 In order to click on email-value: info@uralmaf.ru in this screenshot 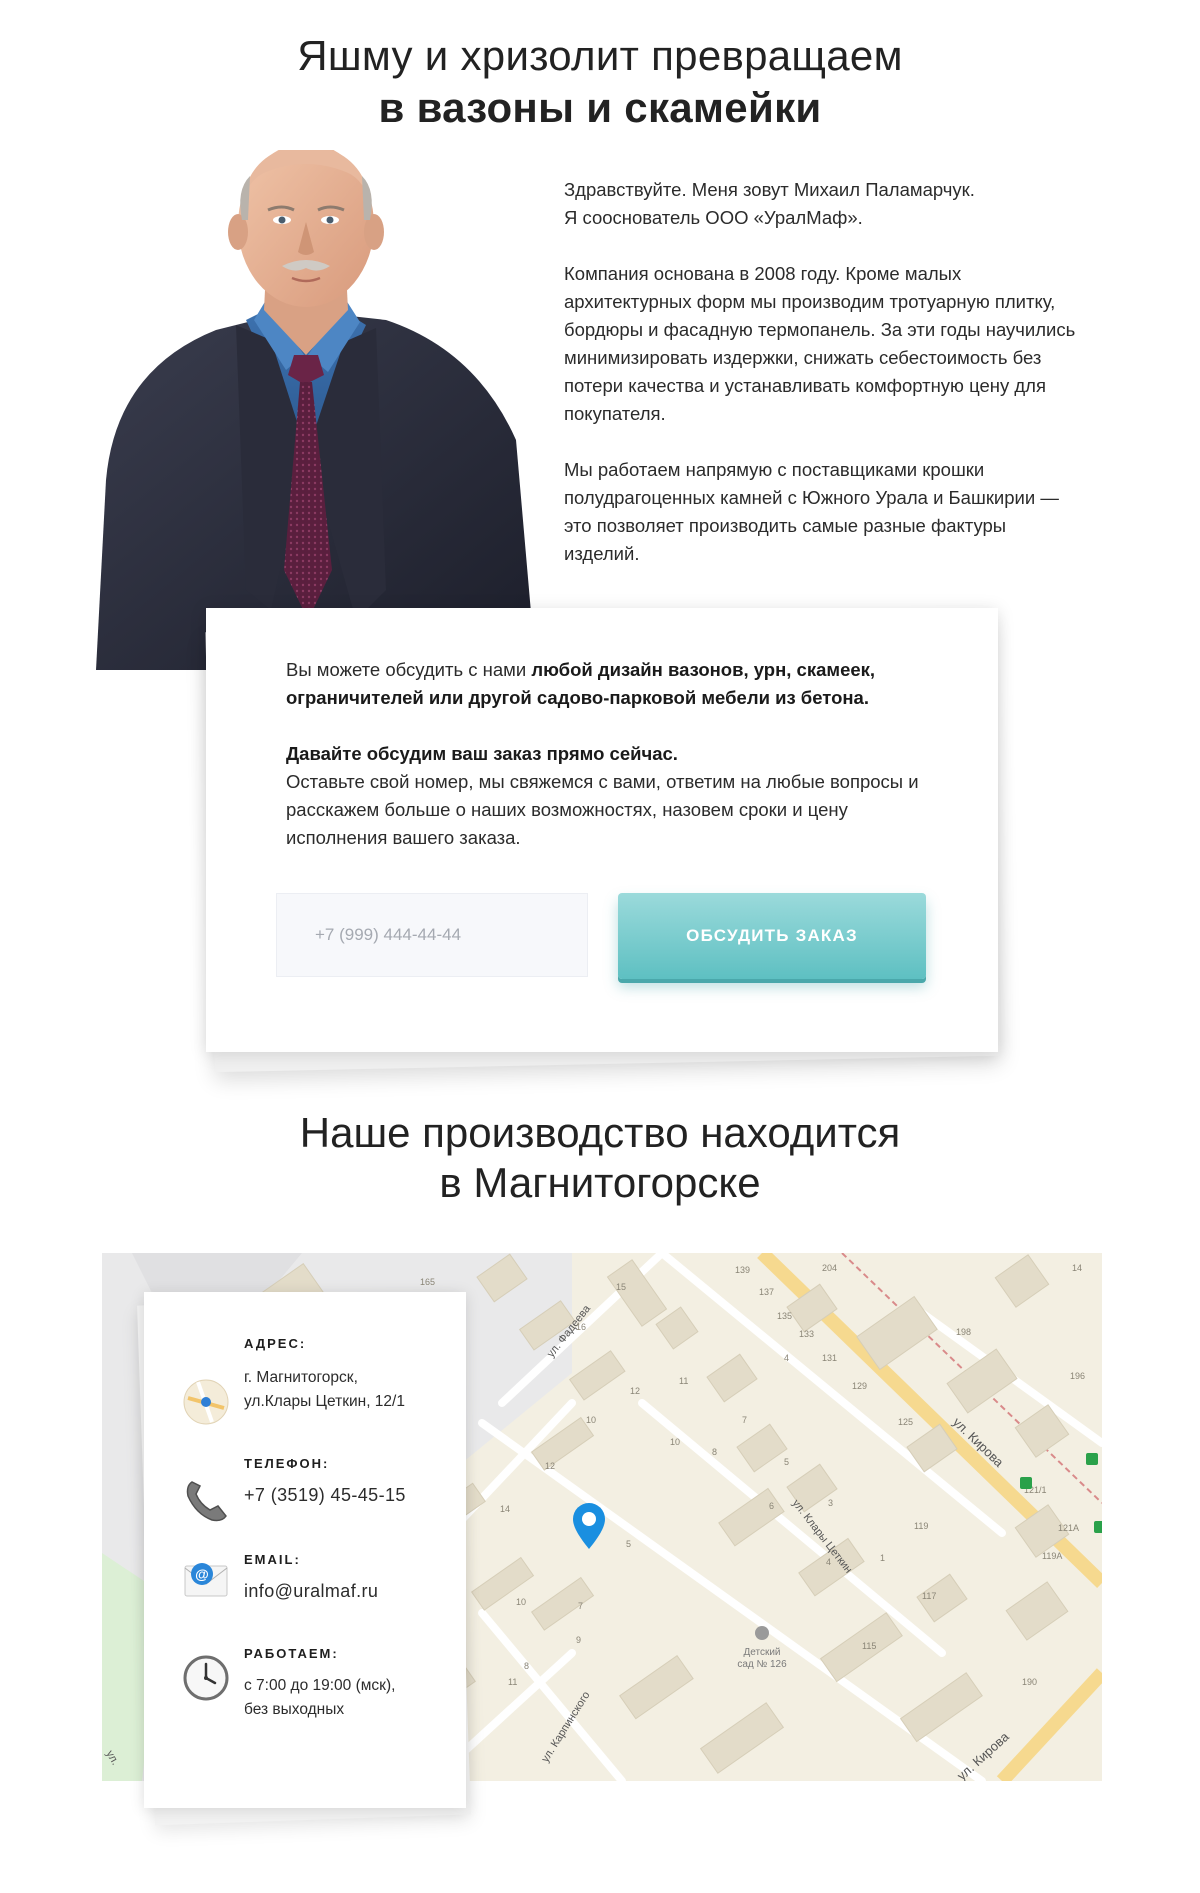, I will do `click(311, 1591)`.